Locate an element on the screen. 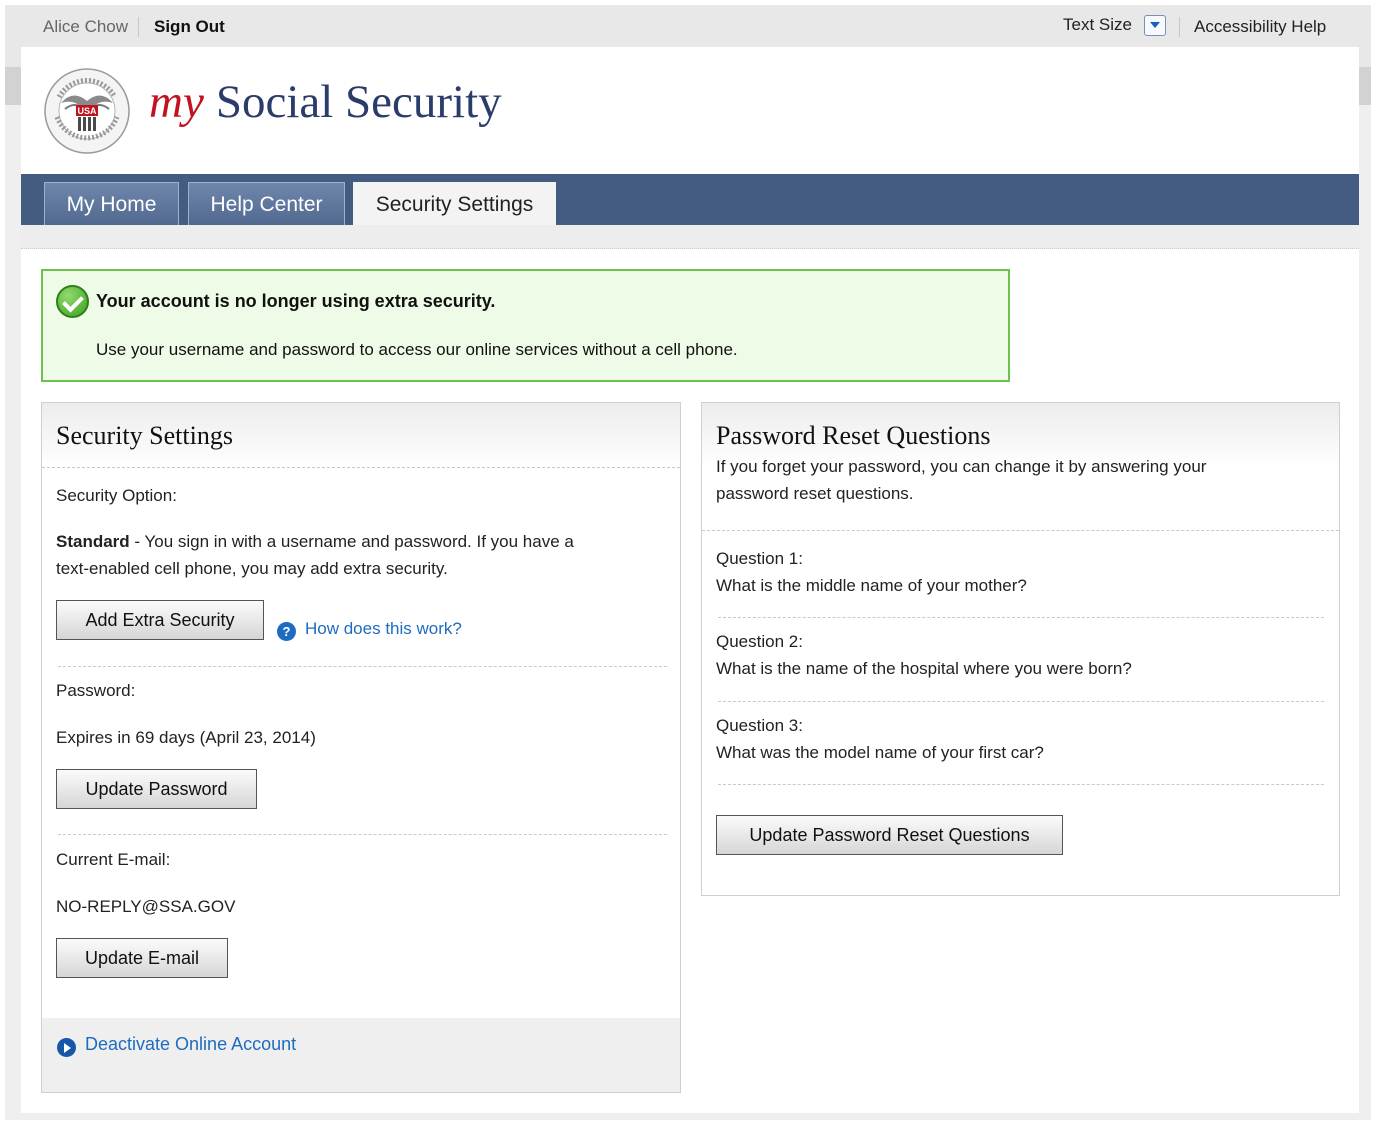 The width and height of the screenshot is (1376, 1125). add-extra-security-button: Add Extra Security is located at coordinates (160, 620).